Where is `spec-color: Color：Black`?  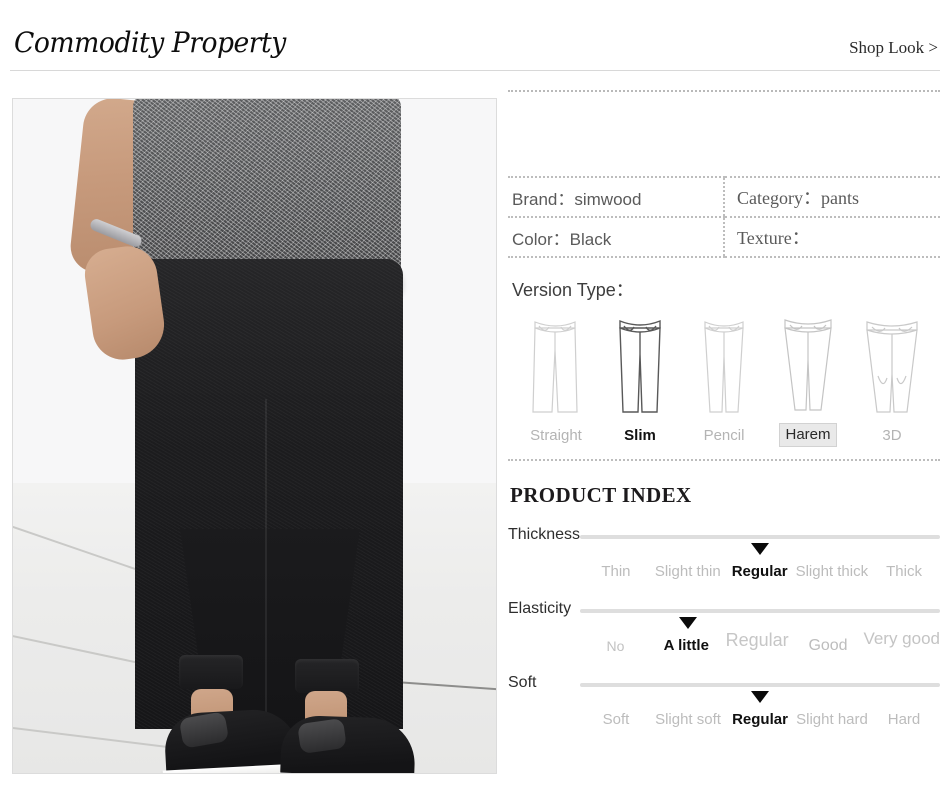 spec-color: Color：Black is located at coordinates (616, 237).